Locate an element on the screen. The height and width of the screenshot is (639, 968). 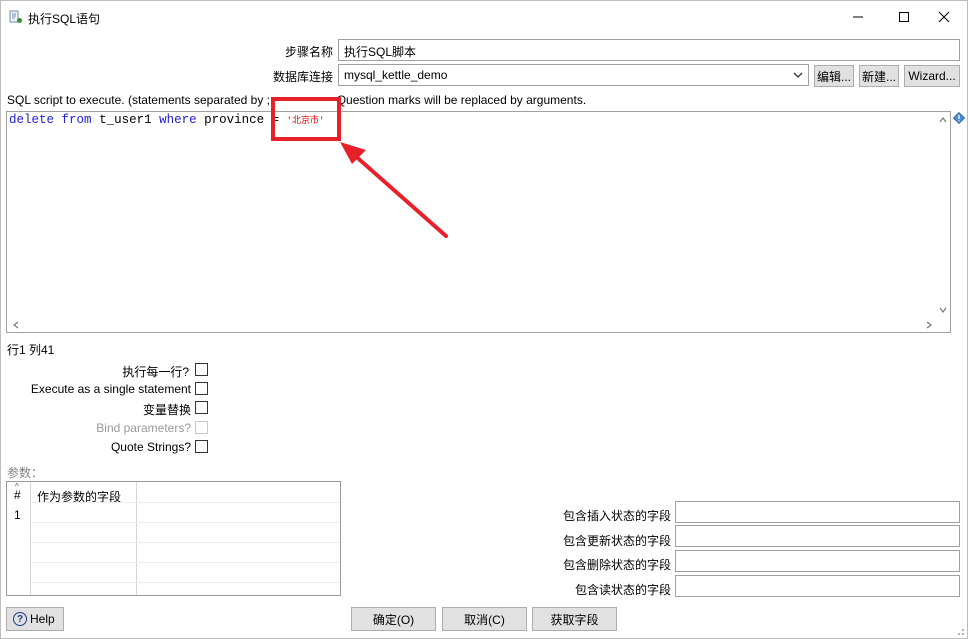
execute-each-row-label: 执行每一行? is located at coordinates (155, 372).